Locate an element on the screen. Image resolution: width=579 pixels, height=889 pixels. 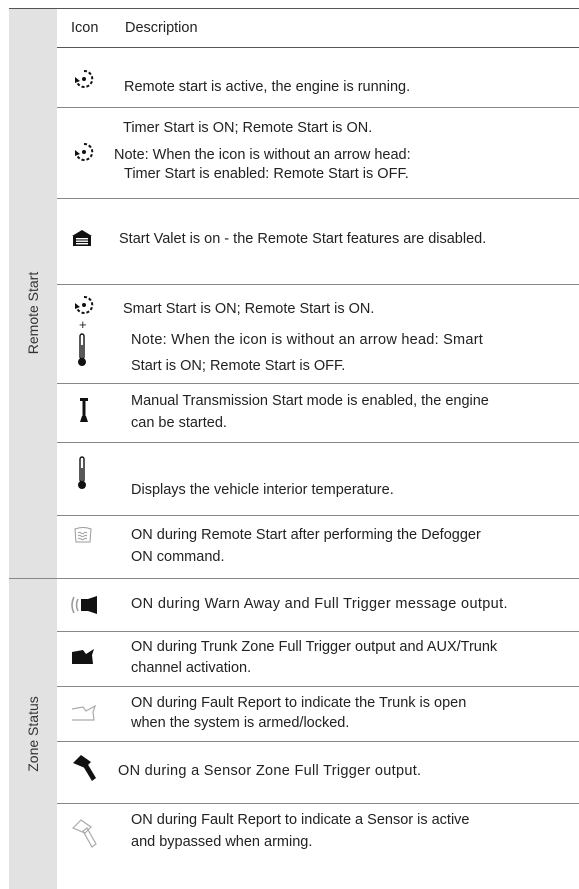
row-description-line2: and bypassed when arming. is located at coordinates (222, 842).